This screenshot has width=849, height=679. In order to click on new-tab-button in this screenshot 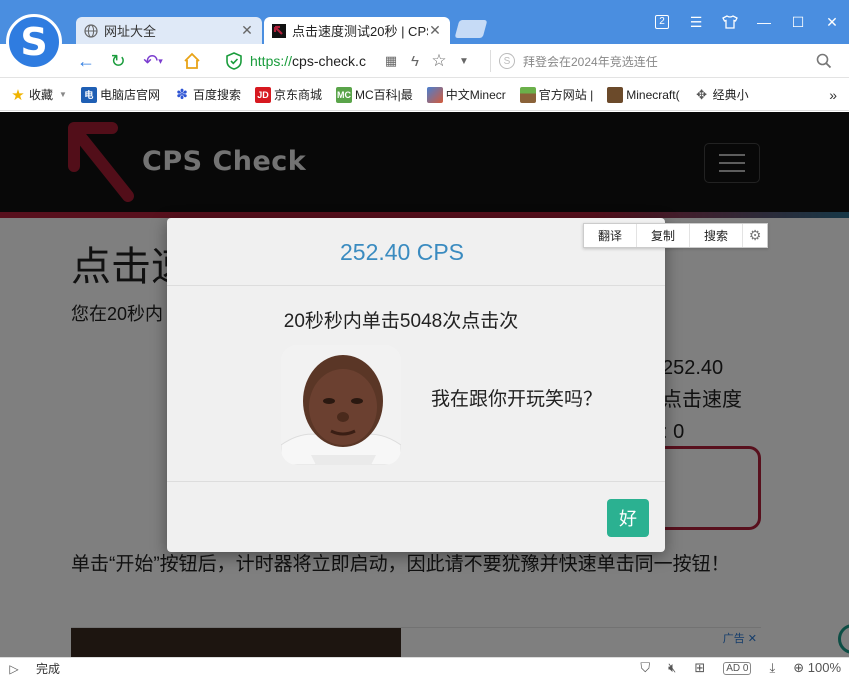, I will do `click(471, 29)`.